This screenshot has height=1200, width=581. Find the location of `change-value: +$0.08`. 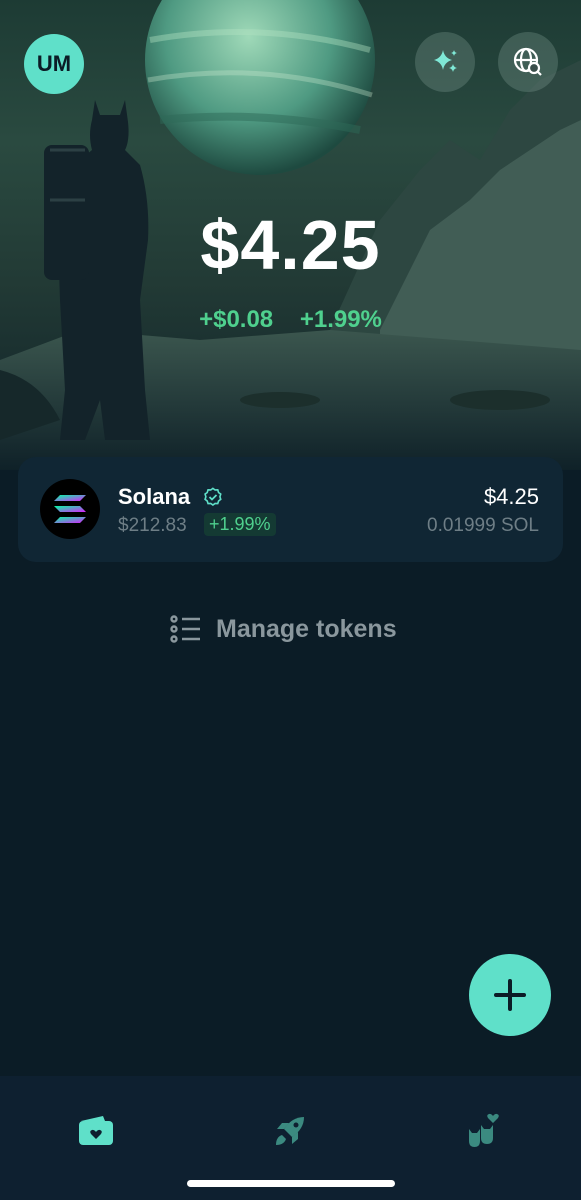

change-value: +$0.08 is located at coordinates (236, 319).